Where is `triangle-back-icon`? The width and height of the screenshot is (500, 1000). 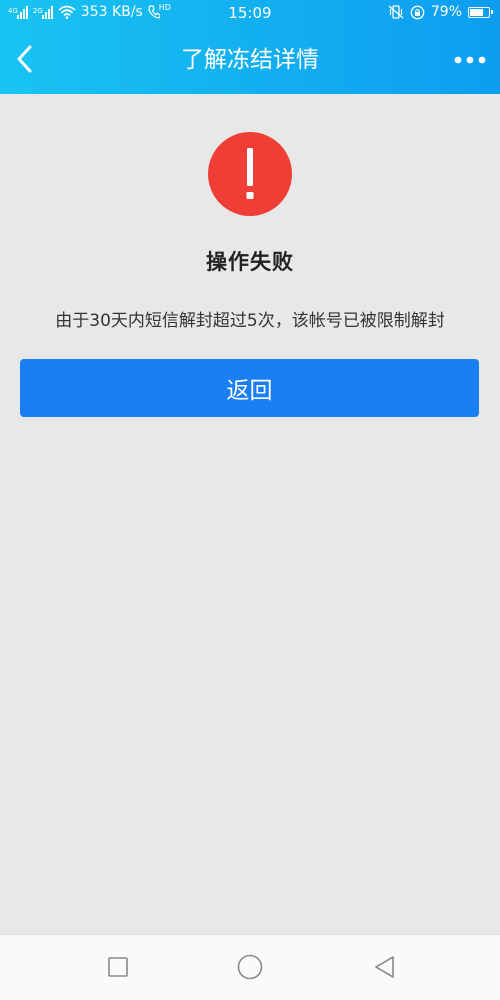 triangle-back-icon is located at coordinates (384, 967).